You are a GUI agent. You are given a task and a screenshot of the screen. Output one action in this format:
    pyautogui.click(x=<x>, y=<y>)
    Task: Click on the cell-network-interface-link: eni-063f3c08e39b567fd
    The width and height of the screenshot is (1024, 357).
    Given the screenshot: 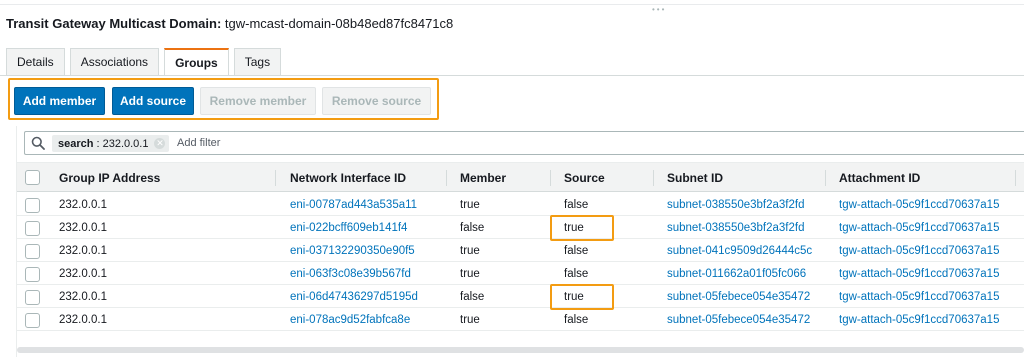 What is the action you would take?
    pyautogui.click(x=350, y=274)
    